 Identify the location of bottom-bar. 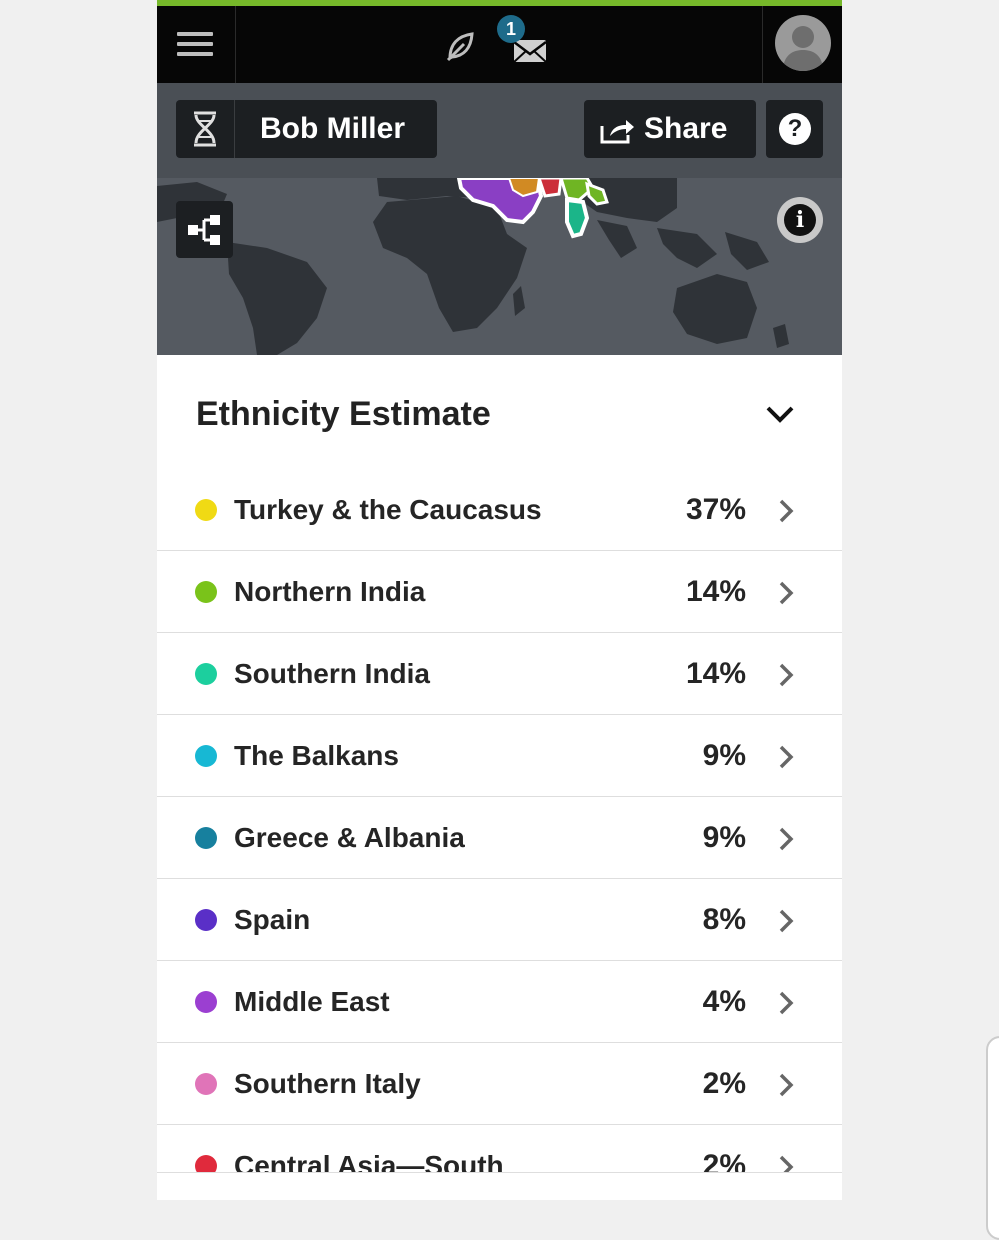
(499, 1186).